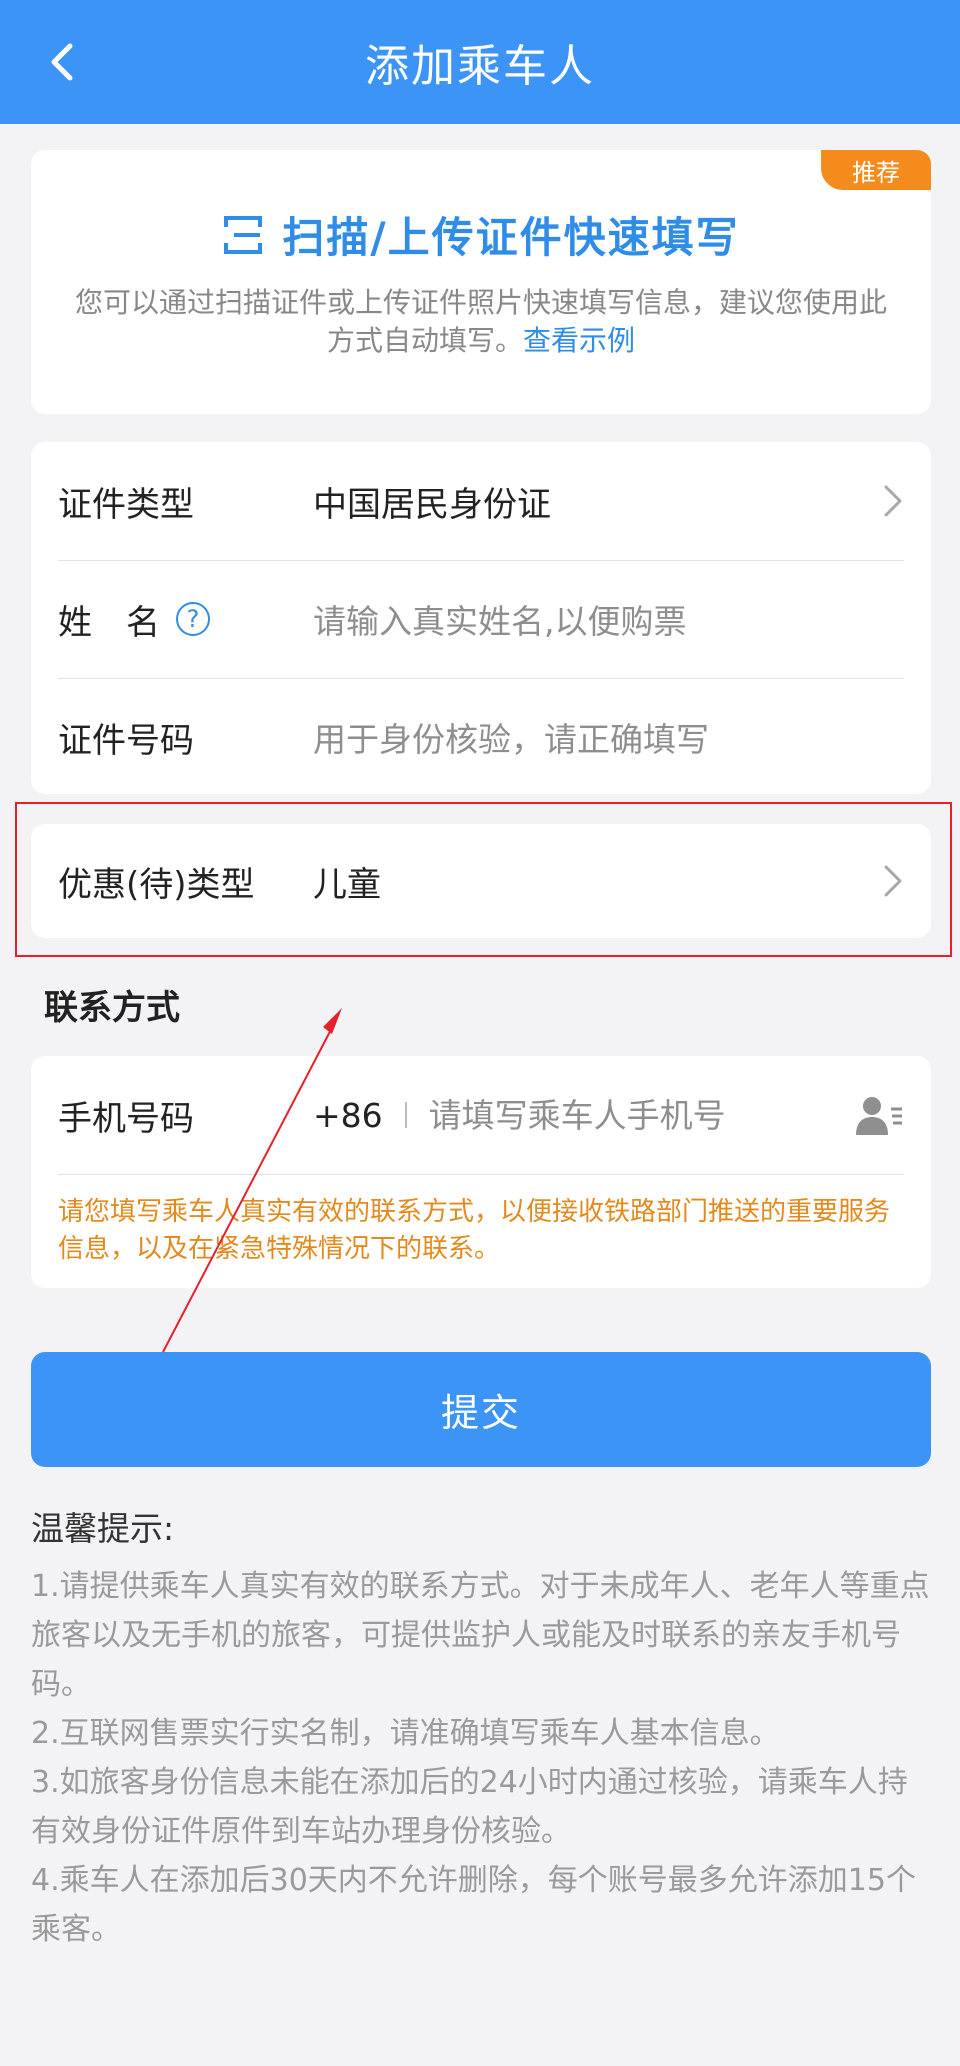 This screenshot has width=960, height=2066. I want to click on tip-item: 2.互联网售票实行实名制，请准确填写乘车人基本信息。, so click(405, 1733).